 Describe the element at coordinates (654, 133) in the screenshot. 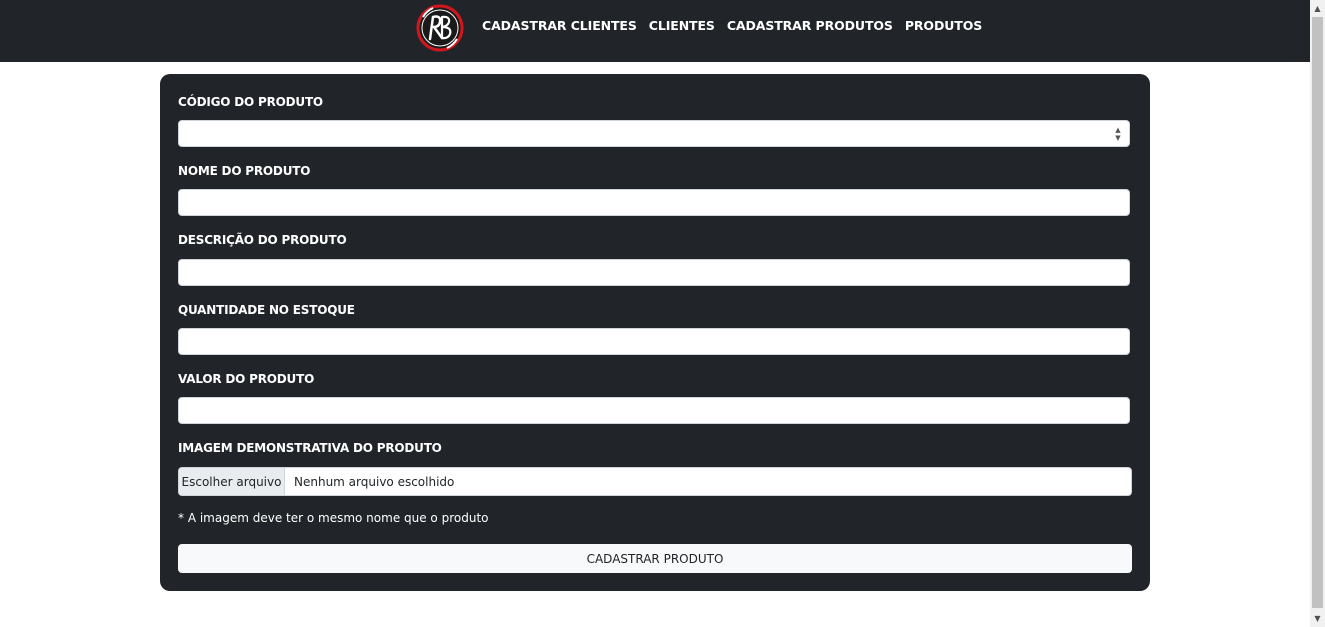

I see `codigo-input: ▲ ▼` at that location.